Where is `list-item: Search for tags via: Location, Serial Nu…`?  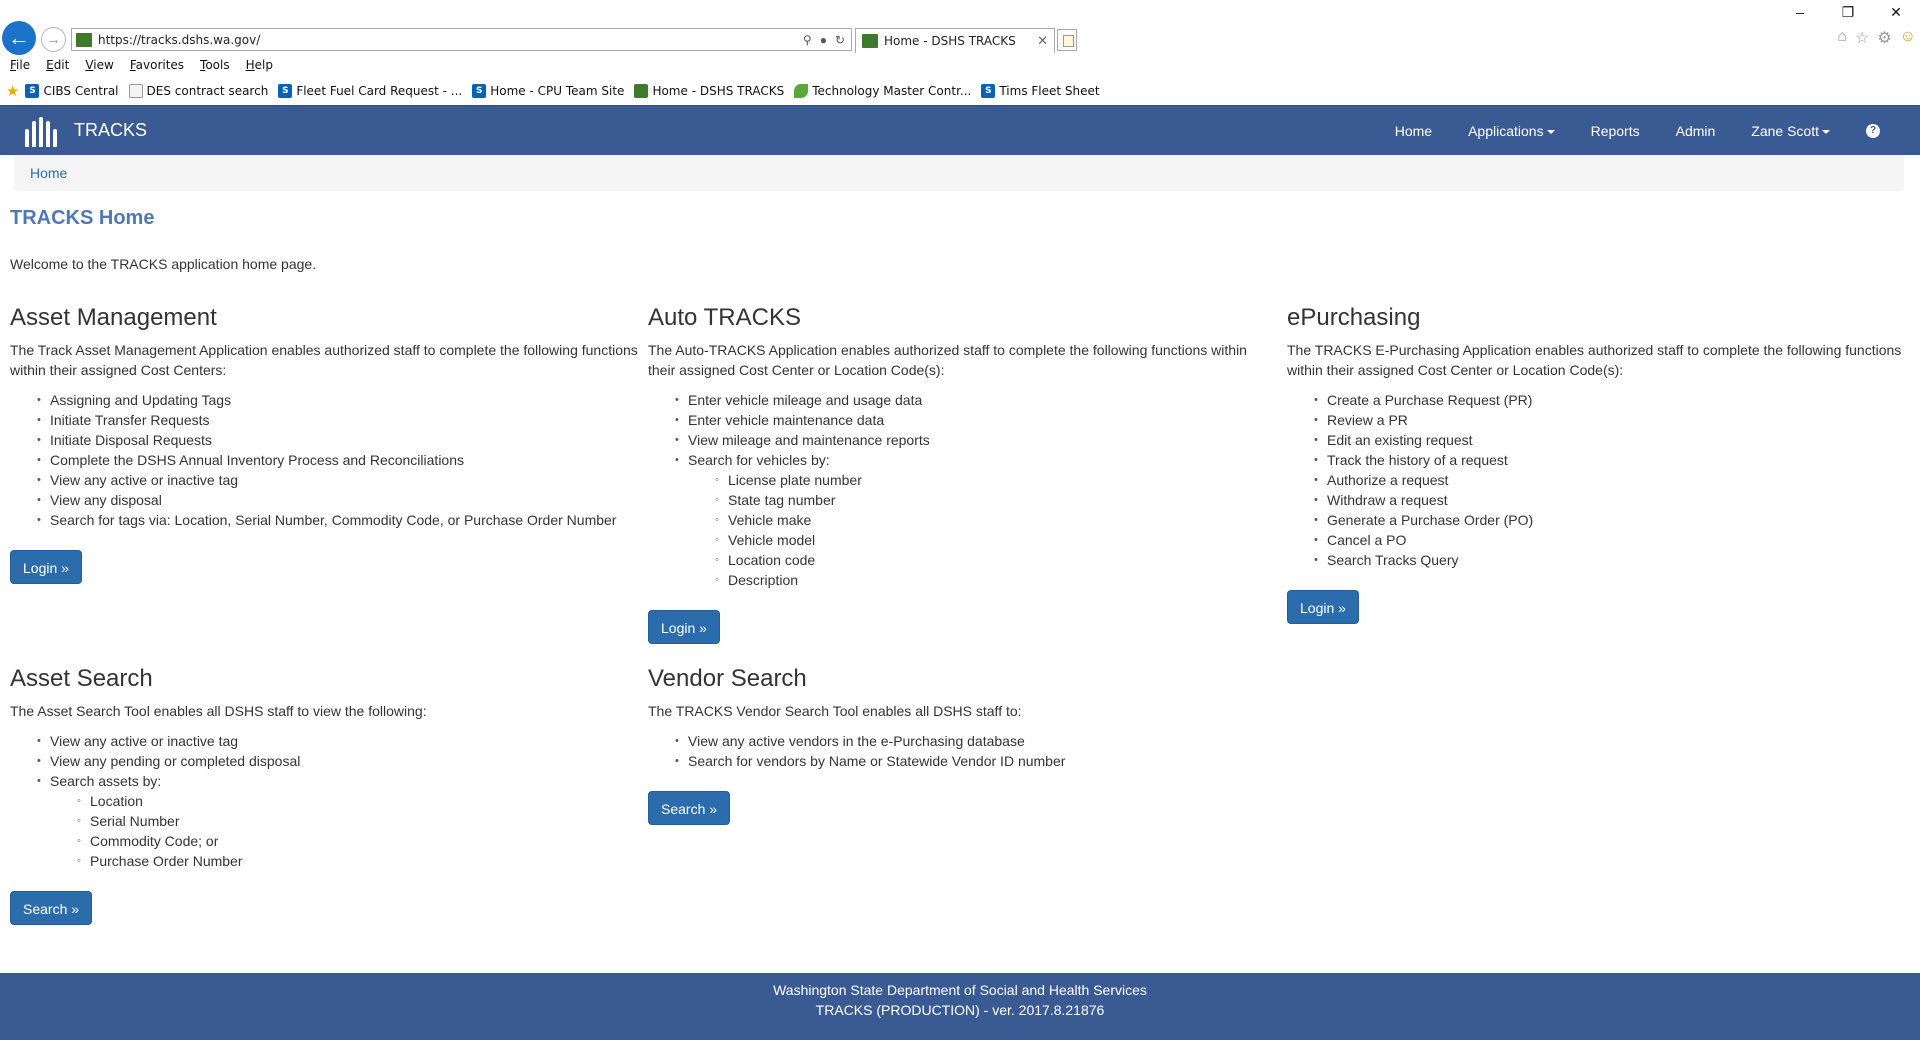
list-item: Search for tags via: Location, Serial Nu… is located at coordinates (338, 520).